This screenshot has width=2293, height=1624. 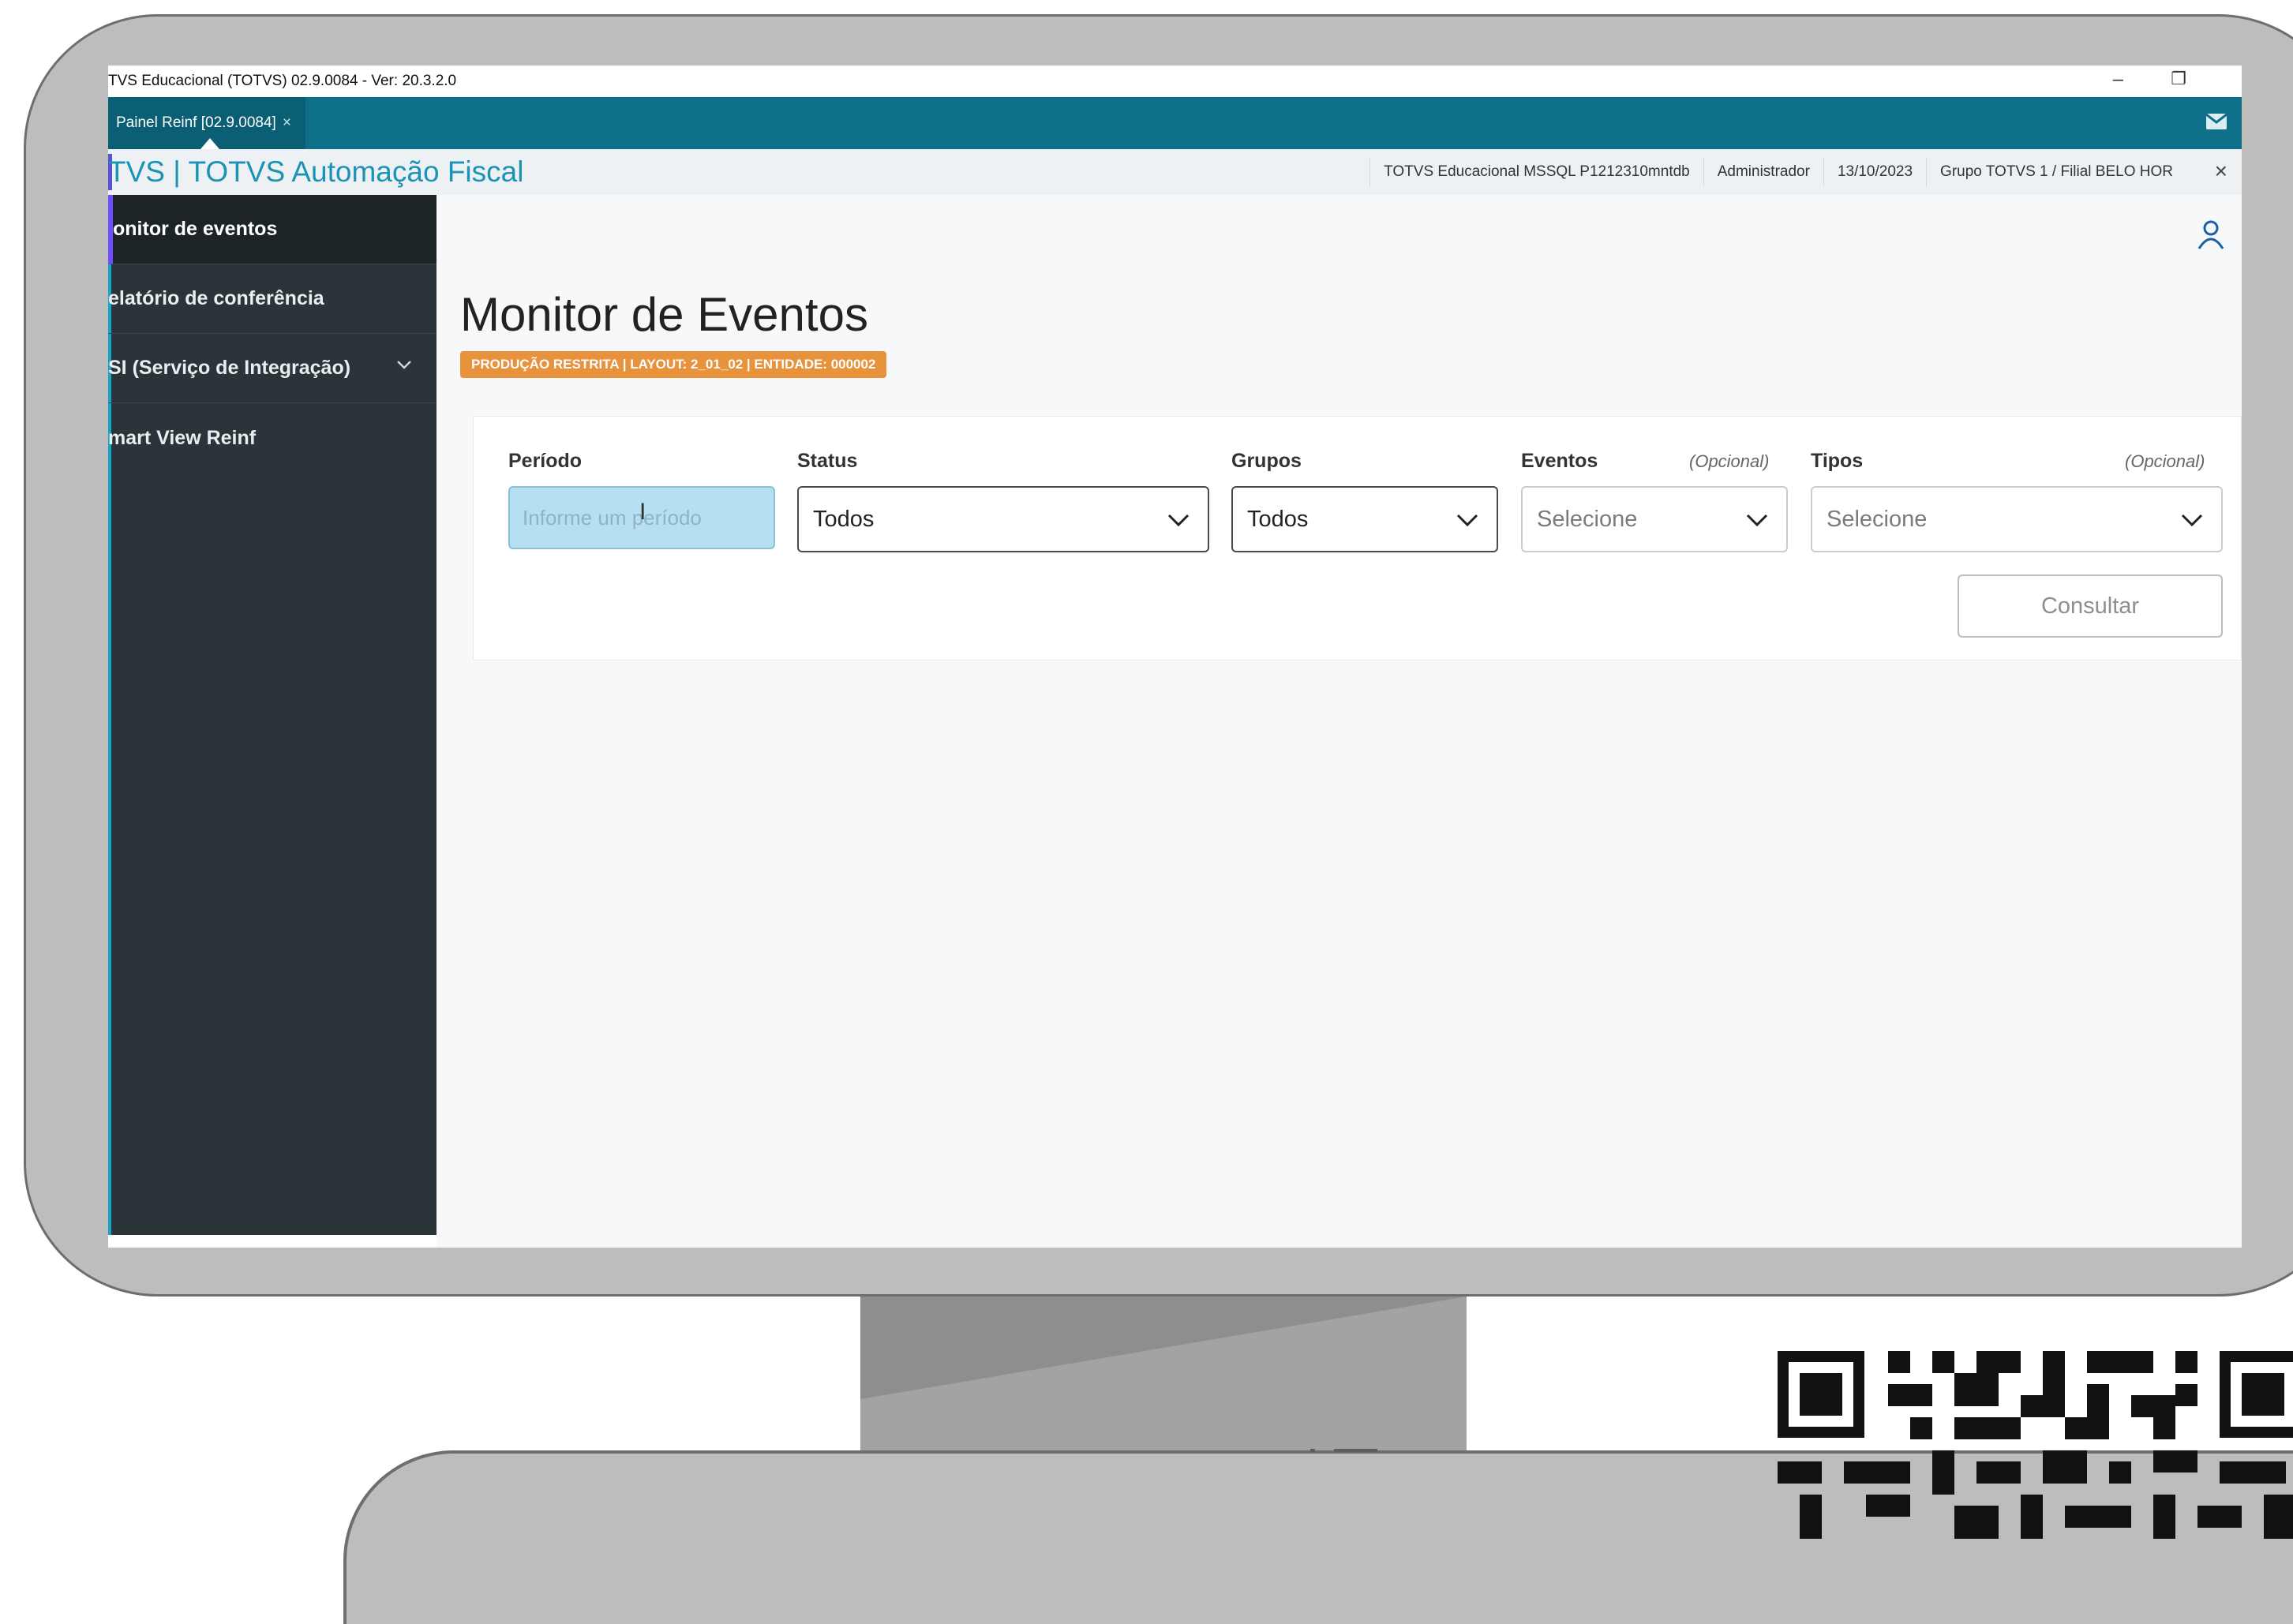 What do you see at coordinates (2035, 1445) in the screenshot?
I see `qr-code` at bounding box center [2035, 1445].